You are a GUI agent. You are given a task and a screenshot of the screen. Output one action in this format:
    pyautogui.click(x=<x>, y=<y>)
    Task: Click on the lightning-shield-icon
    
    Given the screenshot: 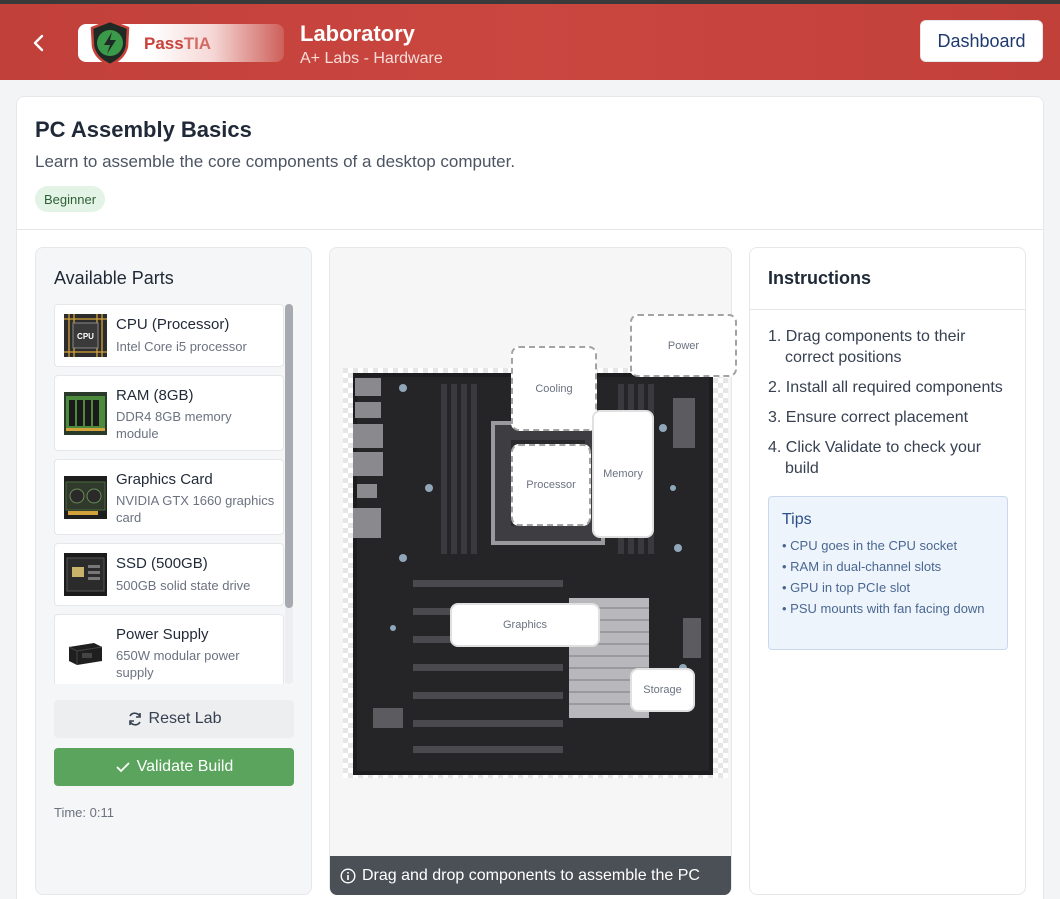 What is the action you would take?
    pyautogui.click(x=110, y=43)
    